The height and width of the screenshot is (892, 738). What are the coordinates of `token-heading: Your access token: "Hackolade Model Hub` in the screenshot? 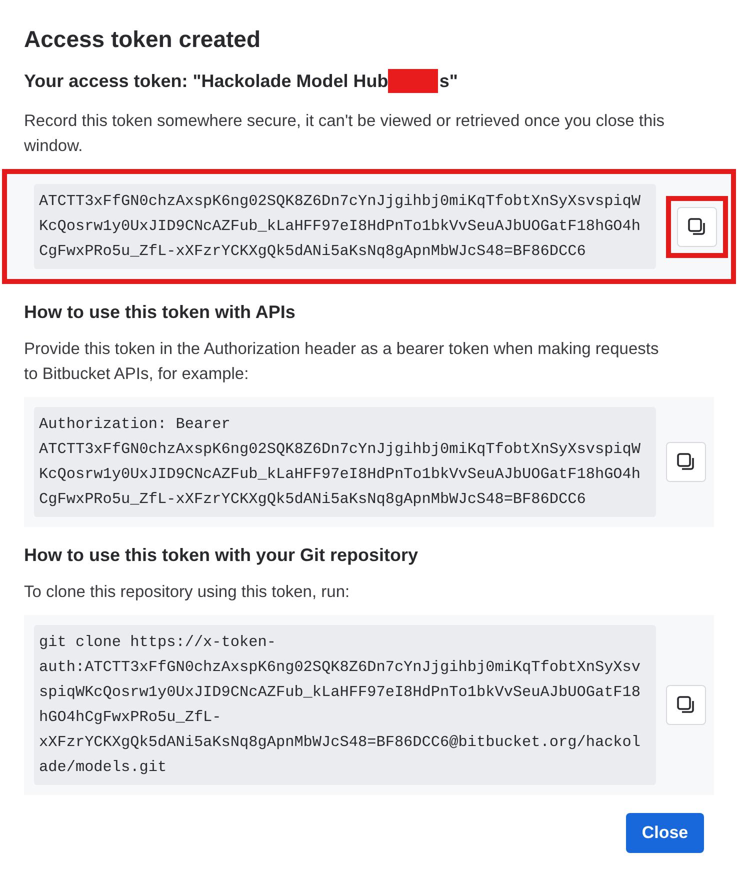 It's located at (206, 81).